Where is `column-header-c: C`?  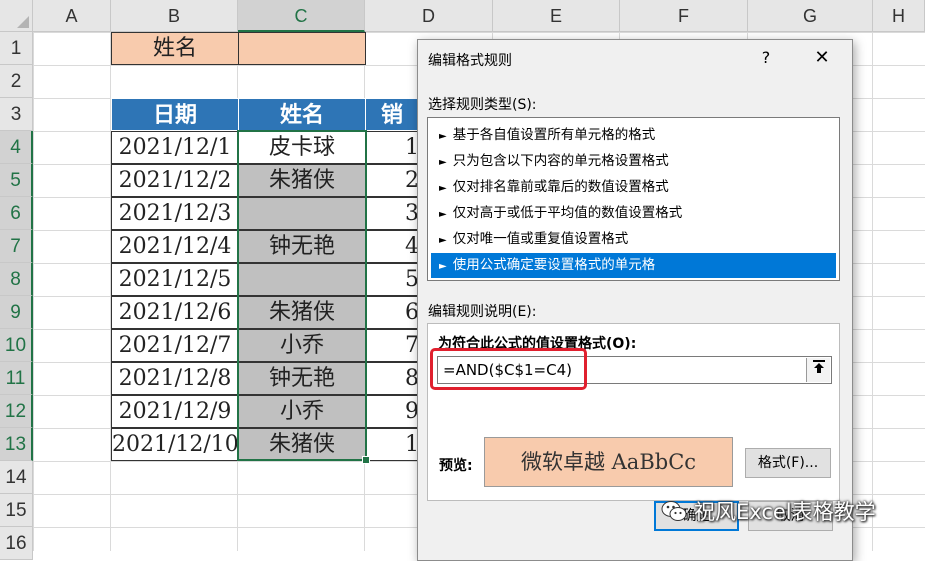 column-header-c: C is located at coordinates (301, 16).